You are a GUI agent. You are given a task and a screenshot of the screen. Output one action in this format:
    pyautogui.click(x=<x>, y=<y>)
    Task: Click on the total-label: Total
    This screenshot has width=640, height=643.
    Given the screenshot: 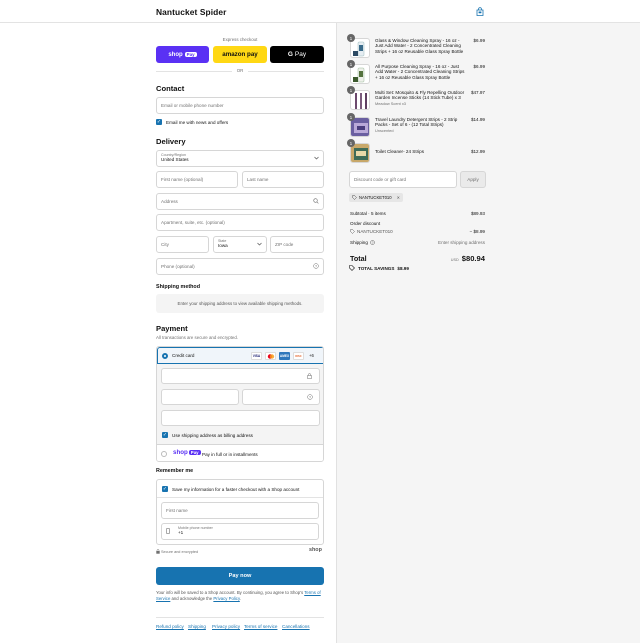 What is the action you would take?
    pyautogui.click(x=358, y=258)
    